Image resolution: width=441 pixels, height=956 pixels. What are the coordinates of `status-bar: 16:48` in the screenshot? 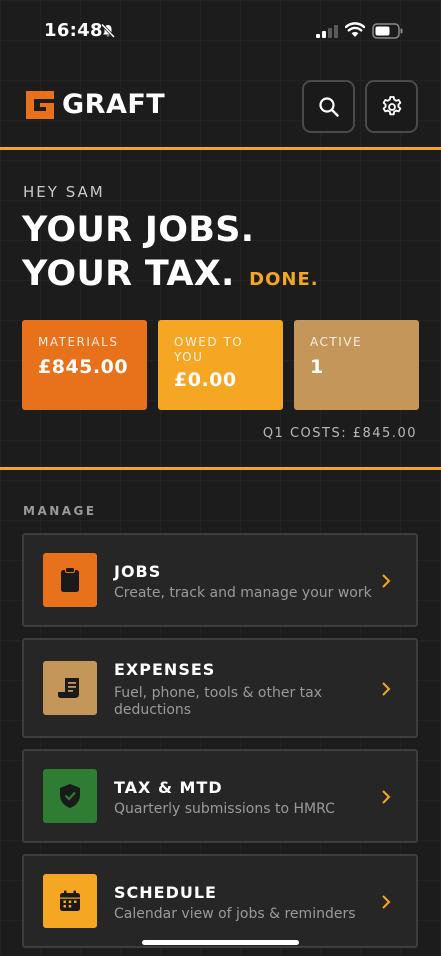 It's located at (220, 30).